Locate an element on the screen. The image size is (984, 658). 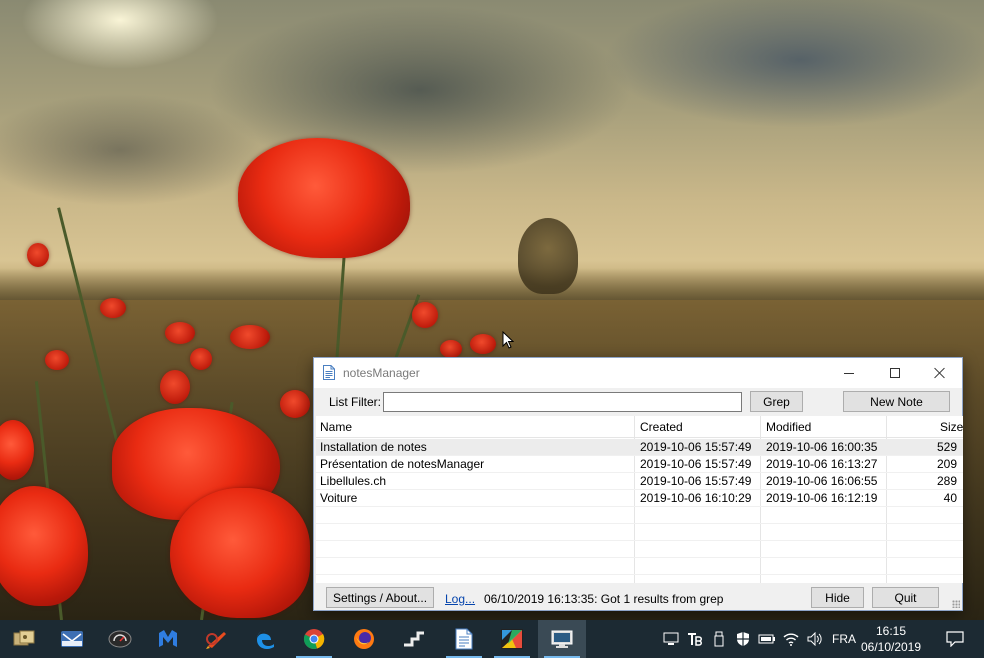
close-icon is located at coordinates (940, 373).